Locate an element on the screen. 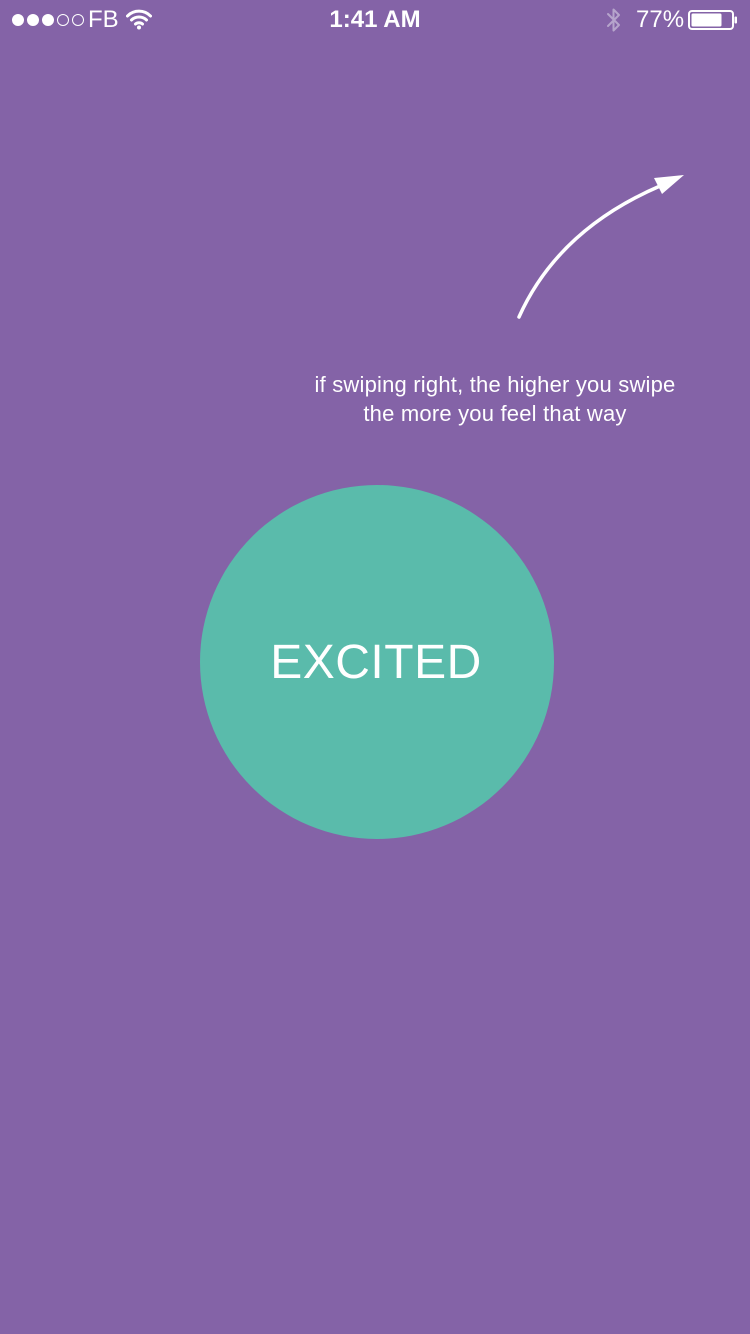 This screenshot has height=1334, width=750. bluetooth-icon is located at coordinates (613, 20).